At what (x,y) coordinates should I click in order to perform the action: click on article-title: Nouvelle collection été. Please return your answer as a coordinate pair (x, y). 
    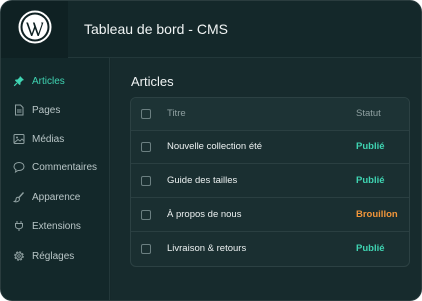
    Looking at the image, I should click on (214, 146).